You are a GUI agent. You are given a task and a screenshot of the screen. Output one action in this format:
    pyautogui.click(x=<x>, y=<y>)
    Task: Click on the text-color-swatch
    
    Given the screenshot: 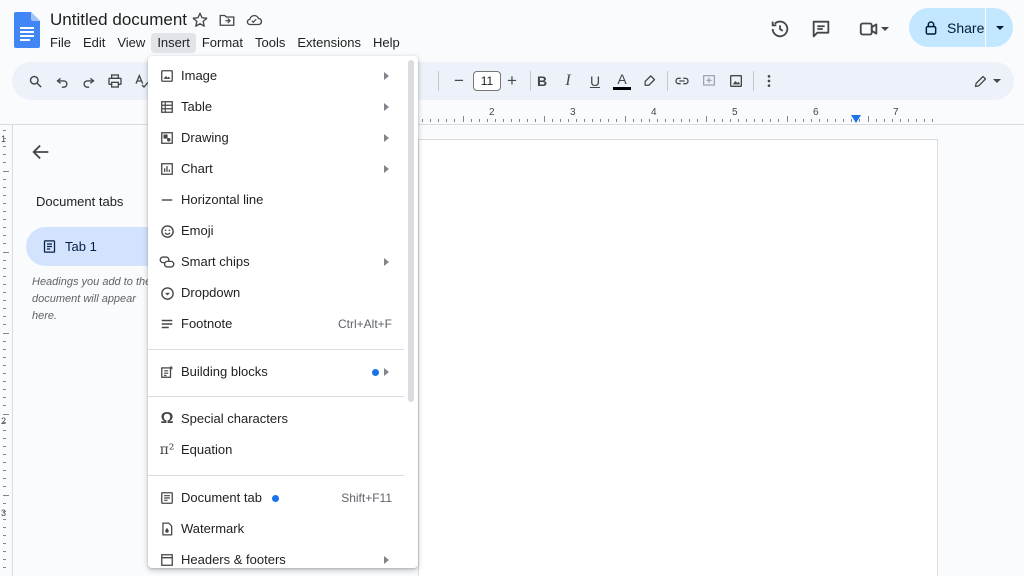 What is the action you would take?
    pyautogui.click(x=622, y=88)
    